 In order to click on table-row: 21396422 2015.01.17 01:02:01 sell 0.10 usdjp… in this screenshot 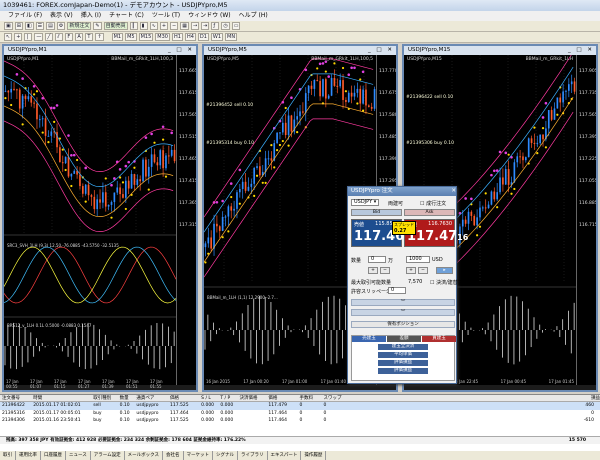, I will do `click(300, 406)`.